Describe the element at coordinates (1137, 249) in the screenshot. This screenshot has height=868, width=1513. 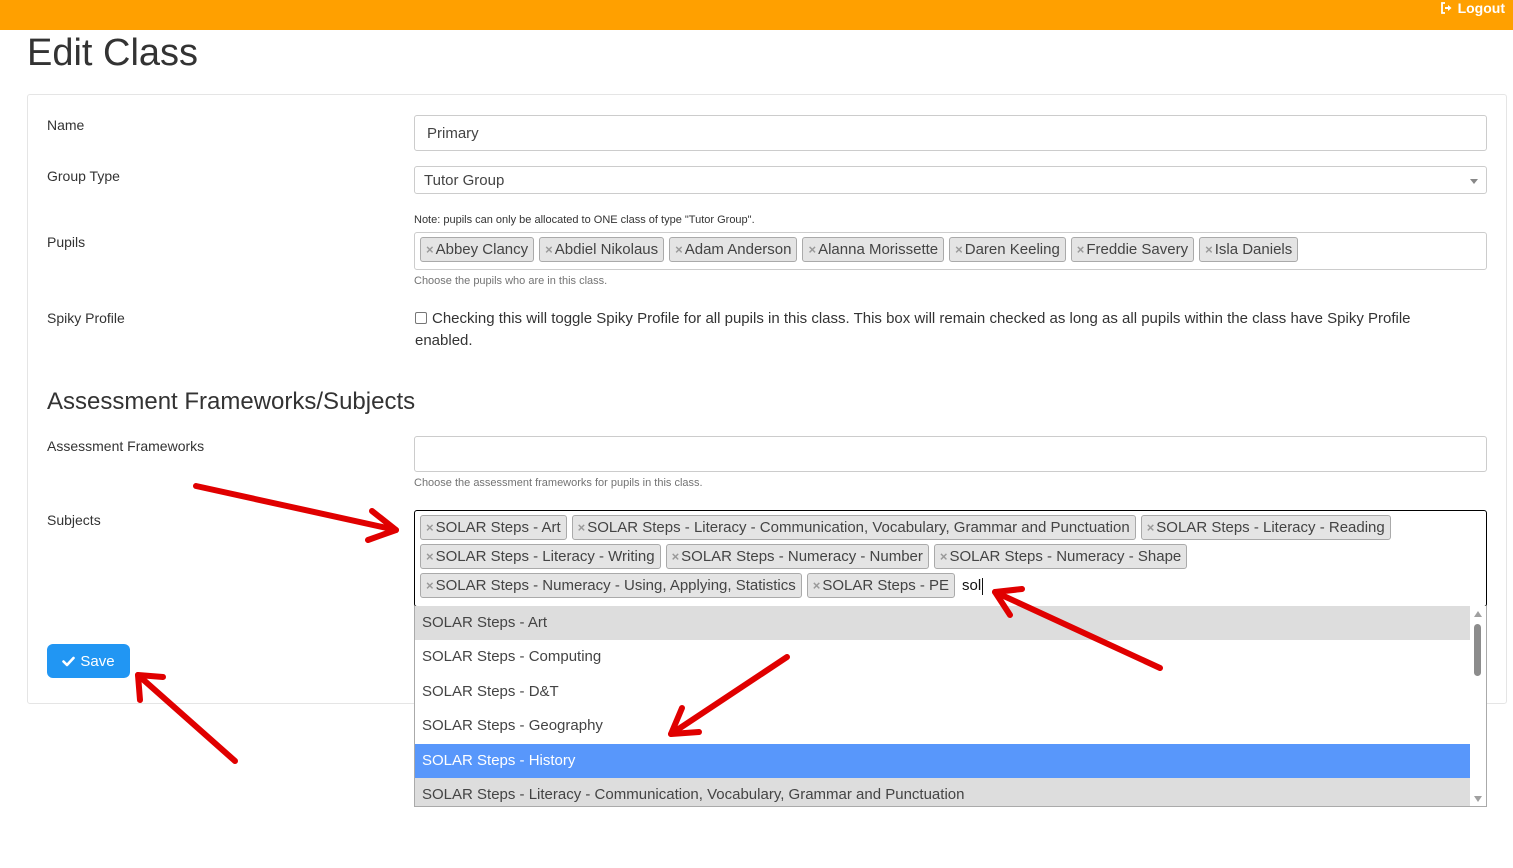
I see `pupil-tag-label: Freddie Savery` at that location.